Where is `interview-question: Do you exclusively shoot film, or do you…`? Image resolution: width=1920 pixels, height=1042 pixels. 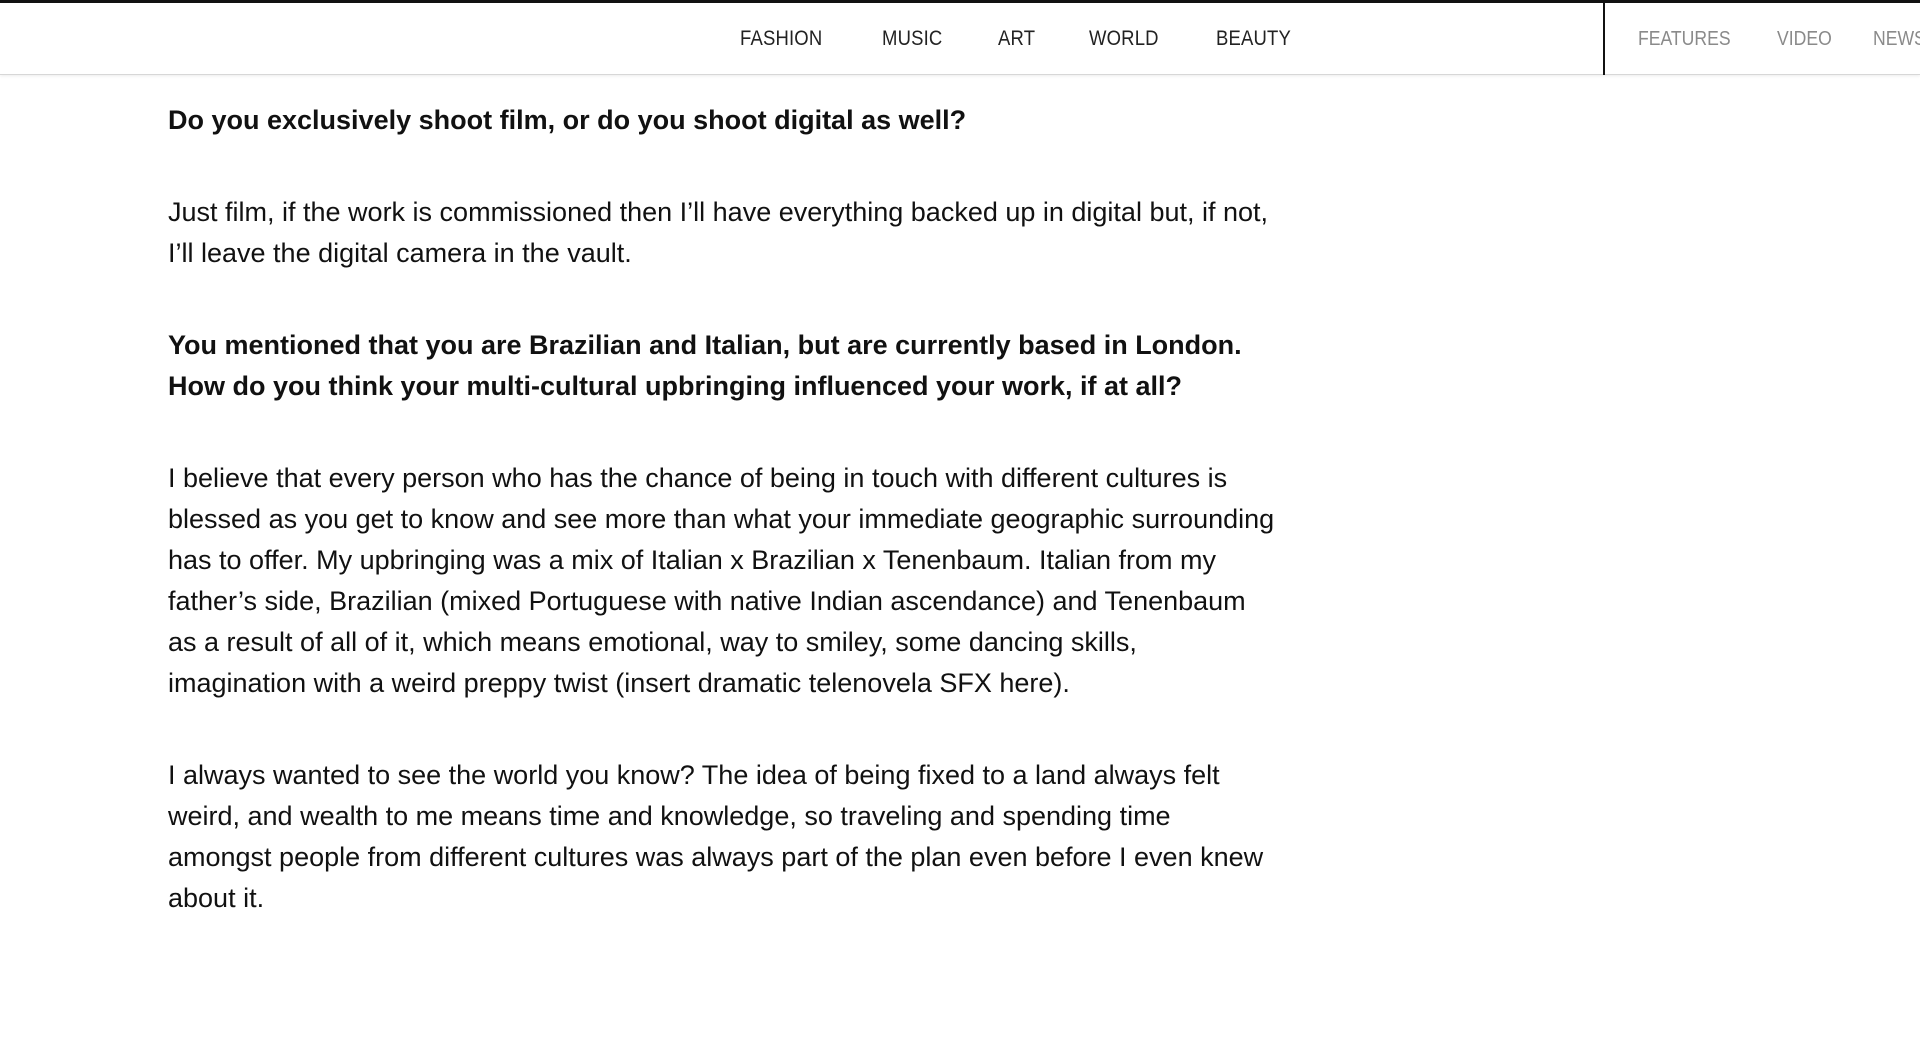 interview-question: Do you exclusively shoot film, or do you… is located at coordinates (567, 120).